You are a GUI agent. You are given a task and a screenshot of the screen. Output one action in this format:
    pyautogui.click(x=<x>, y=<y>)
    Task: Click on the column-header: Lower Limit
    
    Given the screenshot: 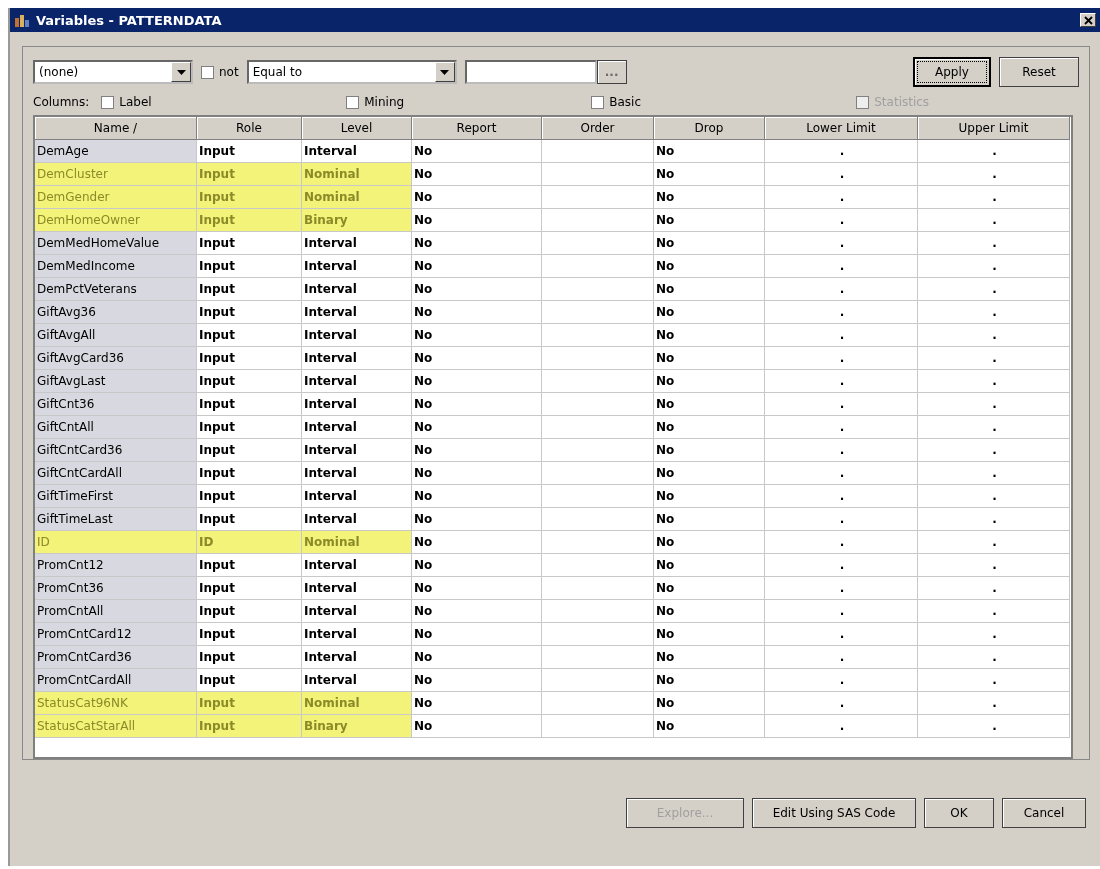 What is the action you would take?
    pyautogui.click(x=841, y=128)
    